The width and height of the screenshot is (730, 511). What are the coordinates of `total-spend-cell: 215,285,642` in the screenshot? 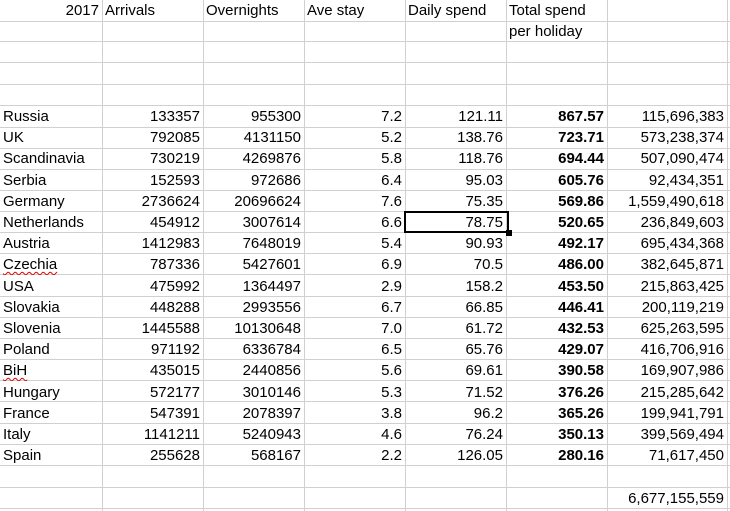 It's located at (667, 392).